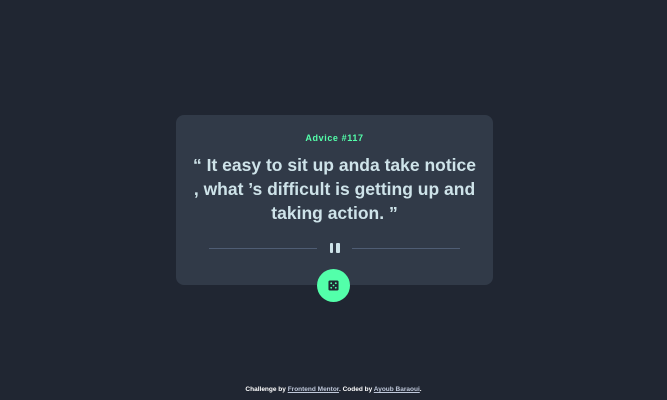  I want to click on divider-line-right, so click(406, 248).